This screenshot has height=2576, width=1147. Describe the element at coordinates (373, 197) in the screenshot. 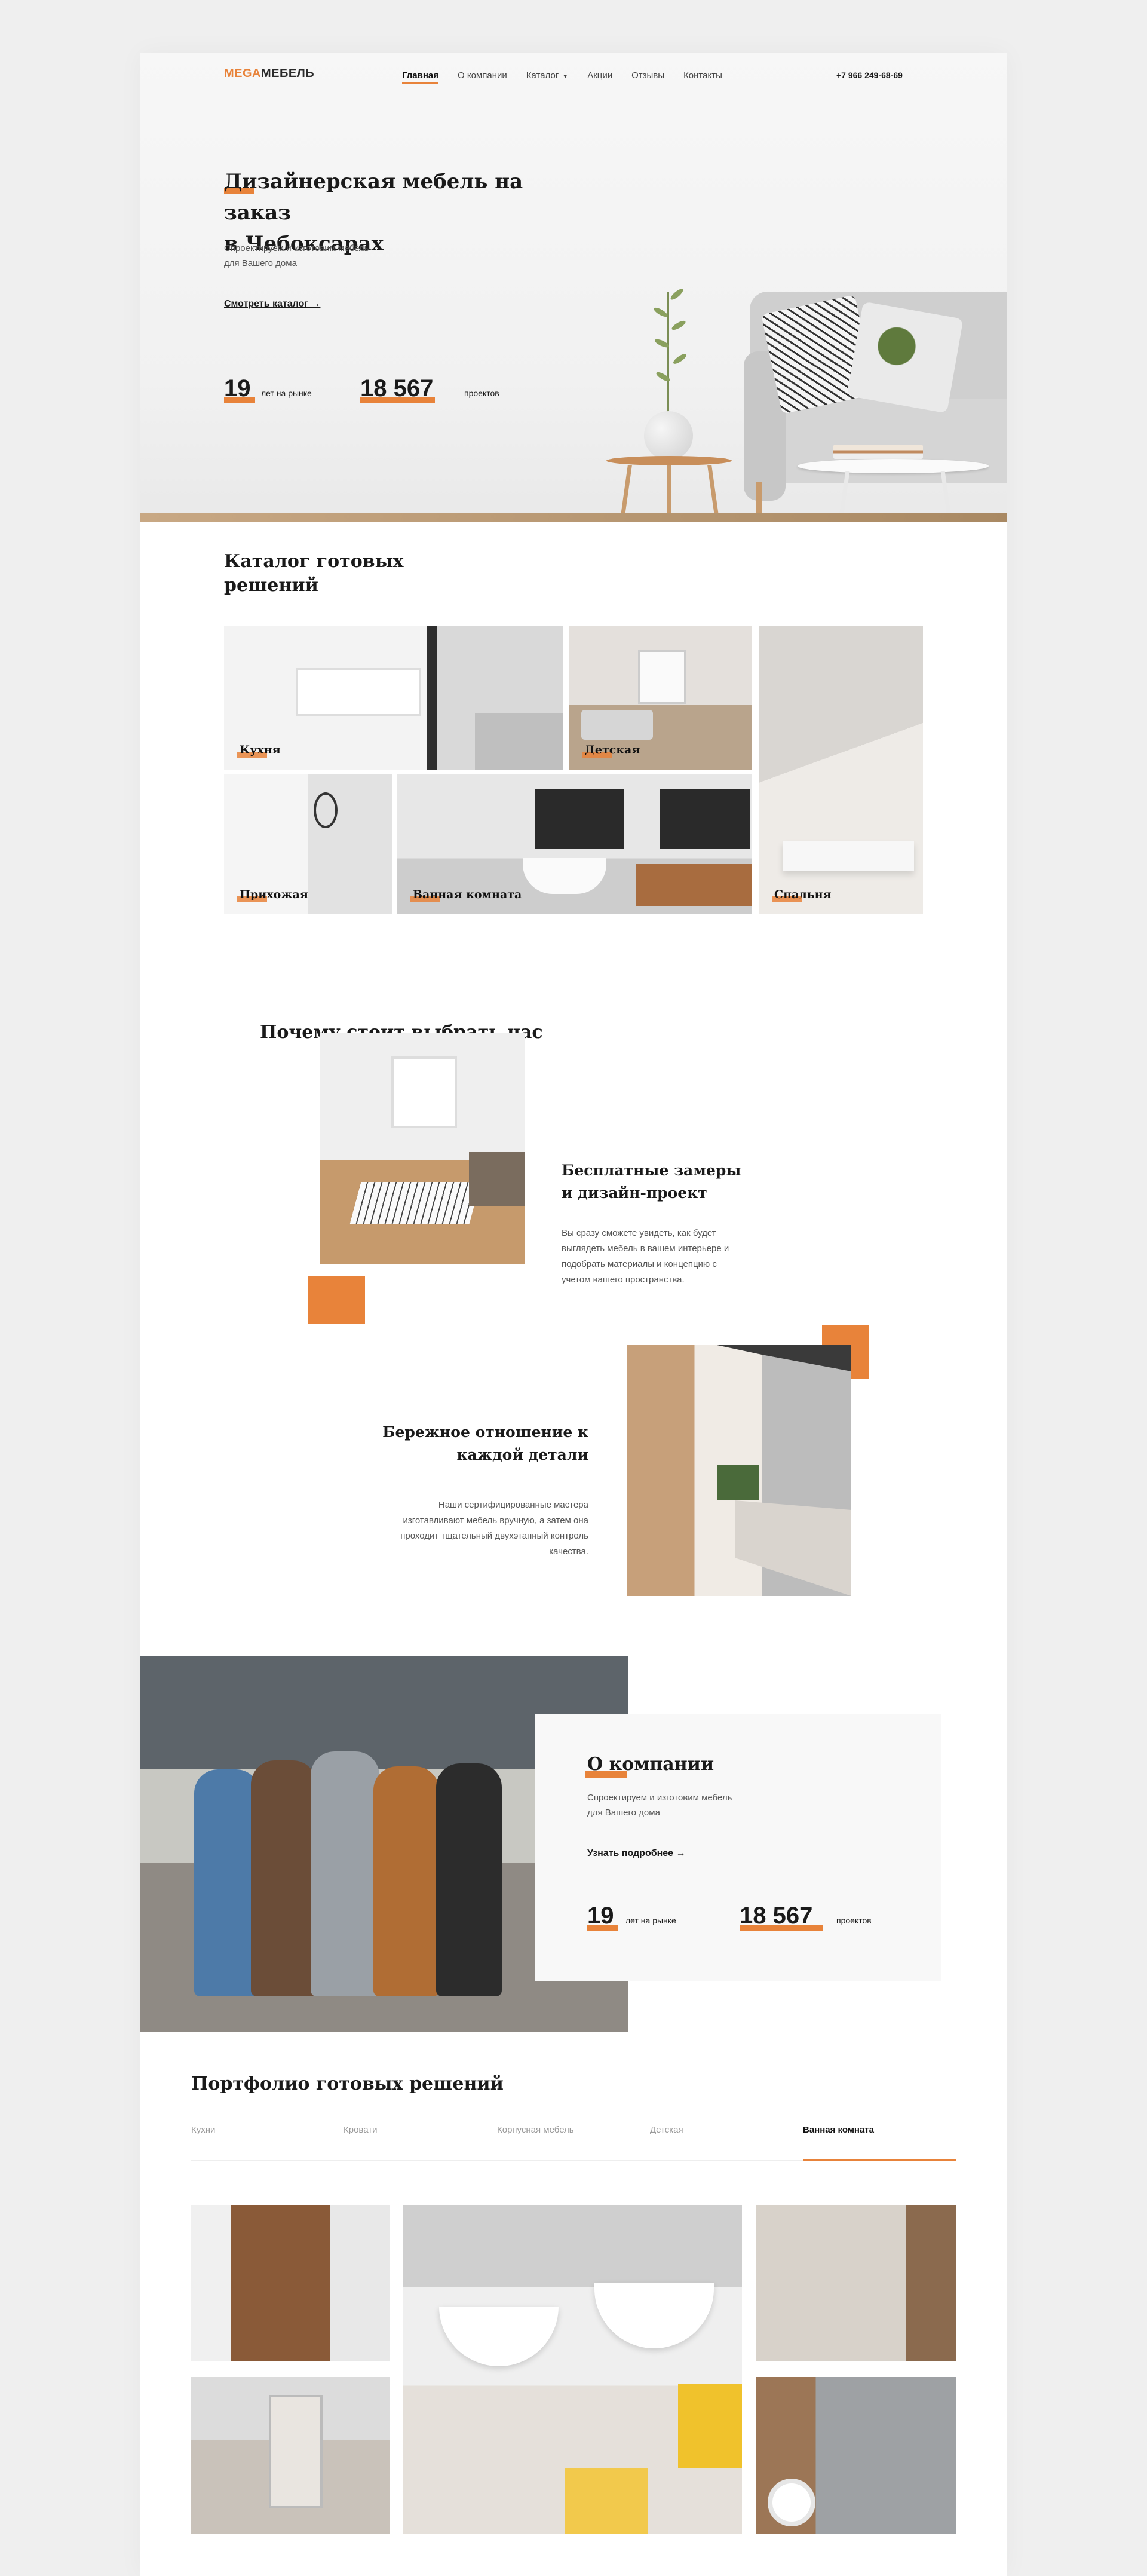

I see `hero-title-line: Дизайнерская мебель на заказ` at that location.